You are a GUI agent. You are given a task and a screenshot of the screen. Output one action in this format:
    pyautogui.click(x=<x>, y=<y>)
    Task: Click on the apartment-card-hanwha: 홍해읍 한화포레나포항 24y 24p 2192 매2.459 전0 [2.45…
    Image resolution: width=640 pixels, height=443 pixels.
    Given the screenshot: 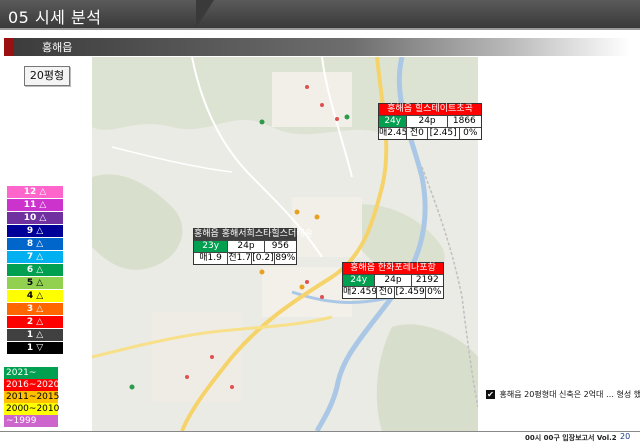 What is the action you would take?
    pyautogui.click(x=393, y=280)
    